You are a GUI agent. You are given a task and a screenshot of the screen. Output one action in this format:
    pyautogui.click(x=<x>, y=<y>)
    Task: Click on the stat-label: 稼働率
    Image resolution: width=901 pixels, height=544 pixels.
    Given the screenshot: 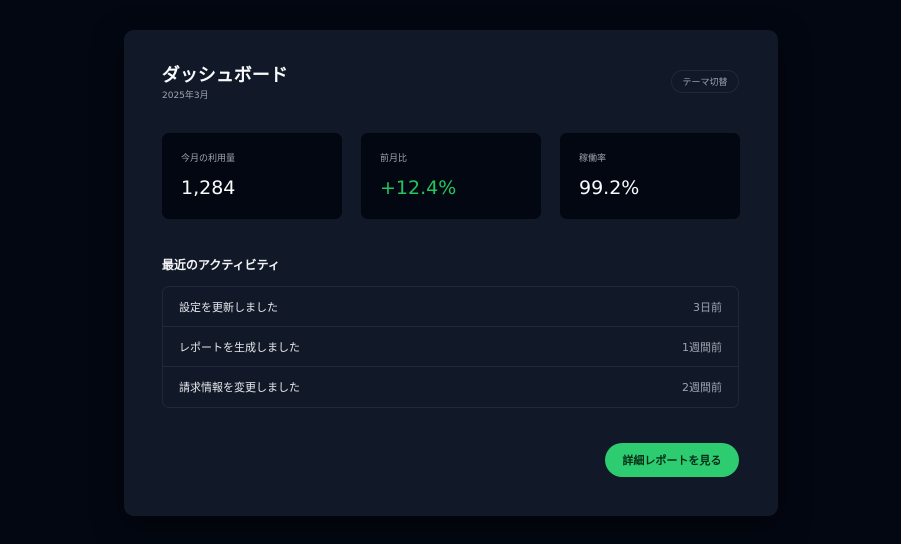 What is the action you would take?
    pyautogui.click(x=593, y=159)
    